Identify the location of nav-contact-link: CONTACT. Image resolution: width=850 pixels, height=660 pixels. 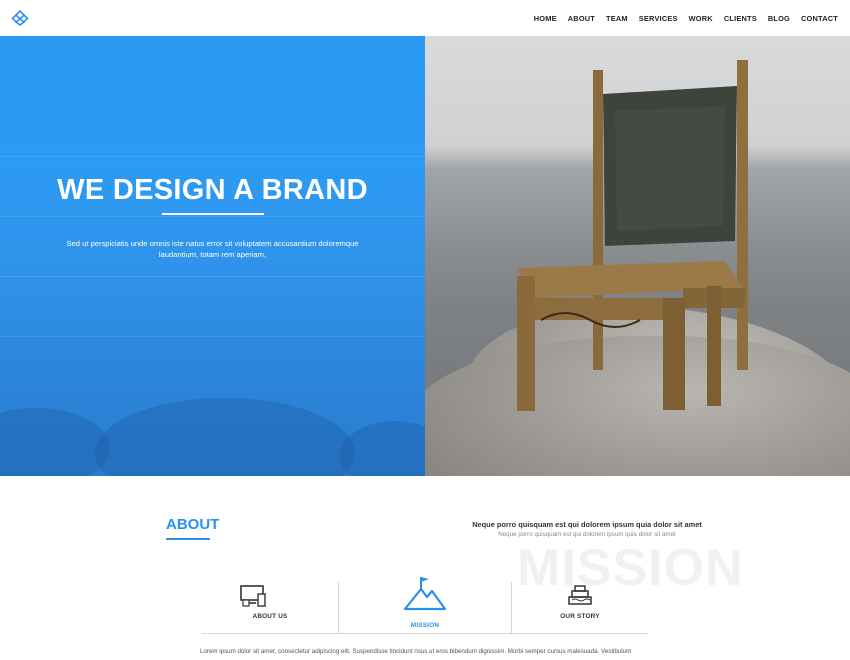
(819, 18).